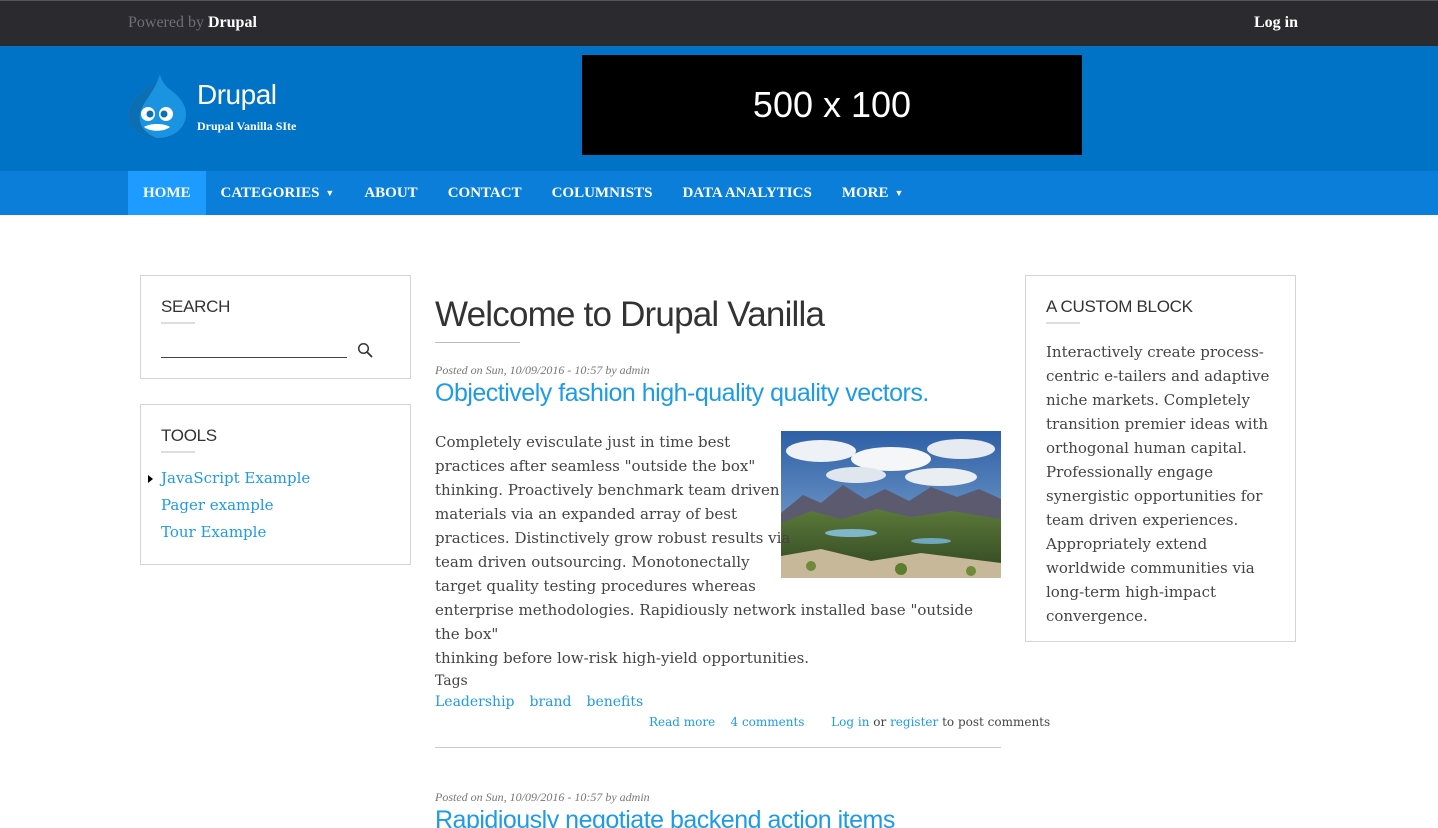  Describe the element at coordinates (275, 509) in the screenshot. I see `tools-item-pager-example: Pager example` at that location.